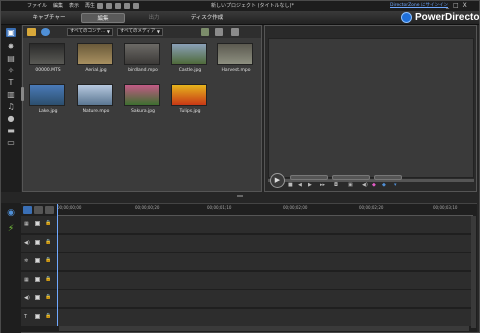  What do you see at coordinates (11, 94) in the screenshot?
I see `transition-room-icon: ▥` at bounding box center [11, 94].